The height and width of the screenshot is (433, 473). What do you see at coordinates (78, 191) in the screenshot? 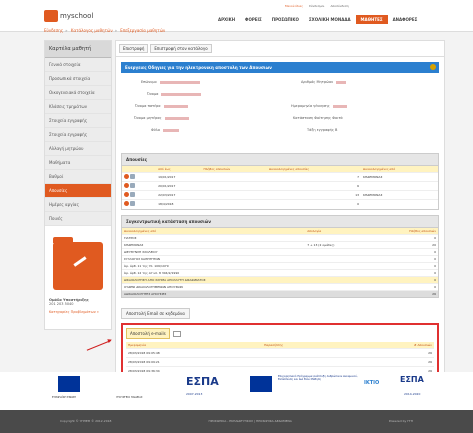
I see `sidebar-item-absences: Απουσίες` at bounding box center [78, 191].